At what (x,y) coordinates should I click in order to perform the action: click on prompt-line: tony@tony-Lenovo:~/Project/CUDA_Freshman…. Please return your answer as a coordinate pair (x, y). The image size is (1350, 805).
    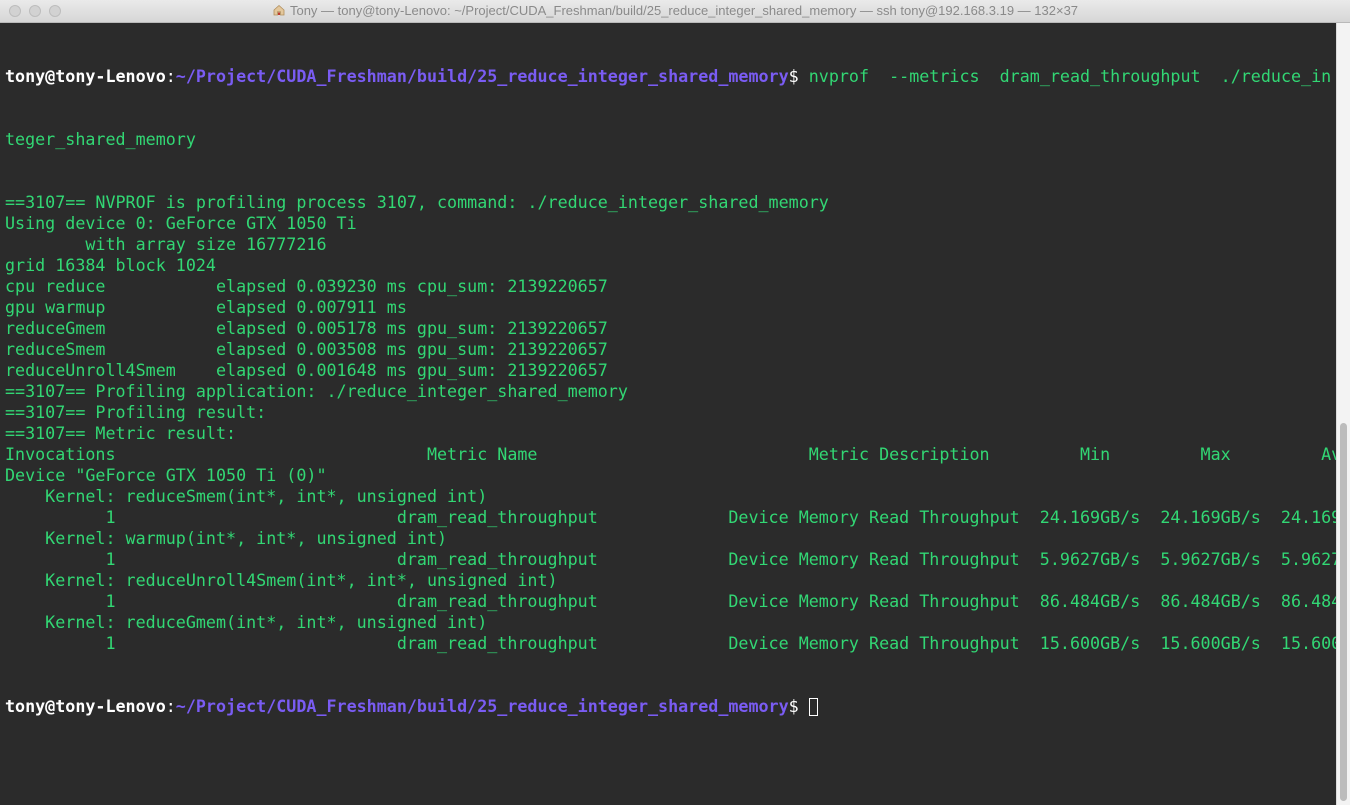
    Looking at the image, I should click on (670, 76).